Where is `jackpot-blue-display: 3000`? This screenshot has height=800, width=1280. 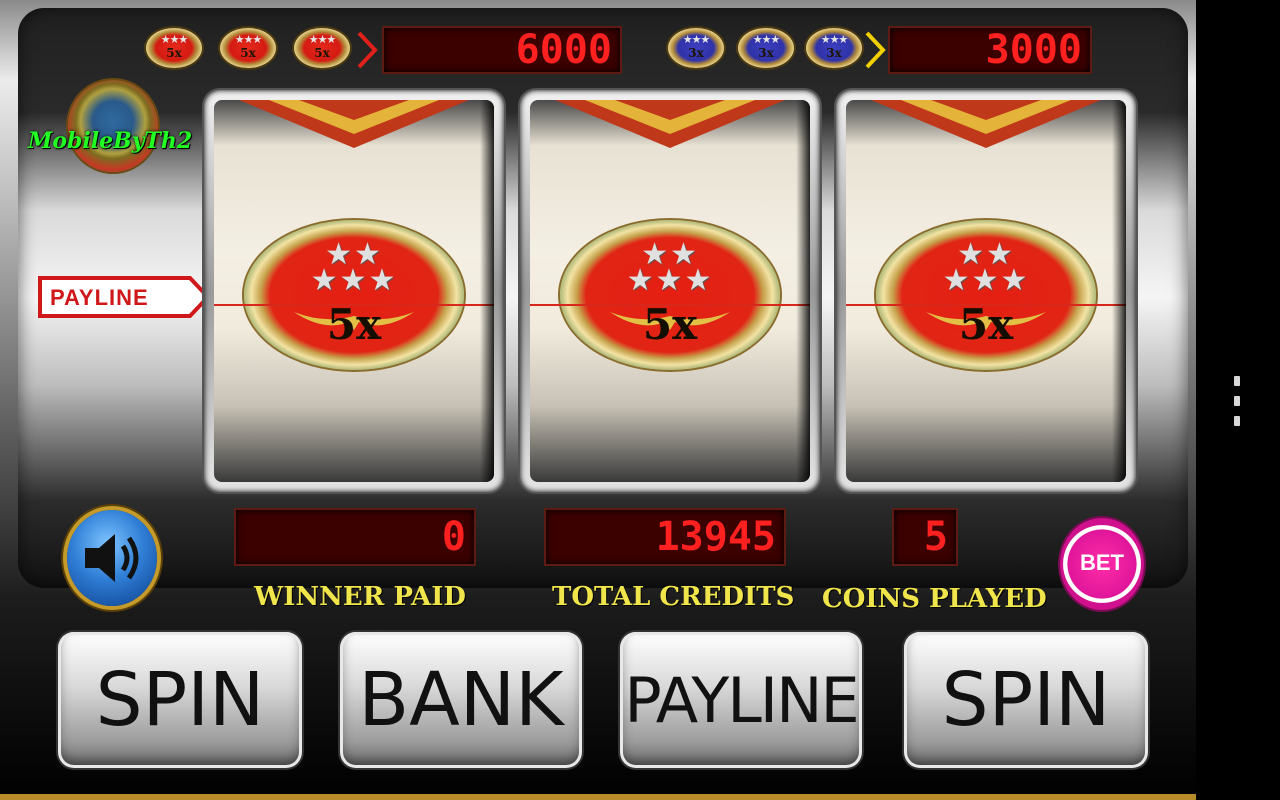
jackpot-blue-display: 3000 is located at coordinates (990, 50).